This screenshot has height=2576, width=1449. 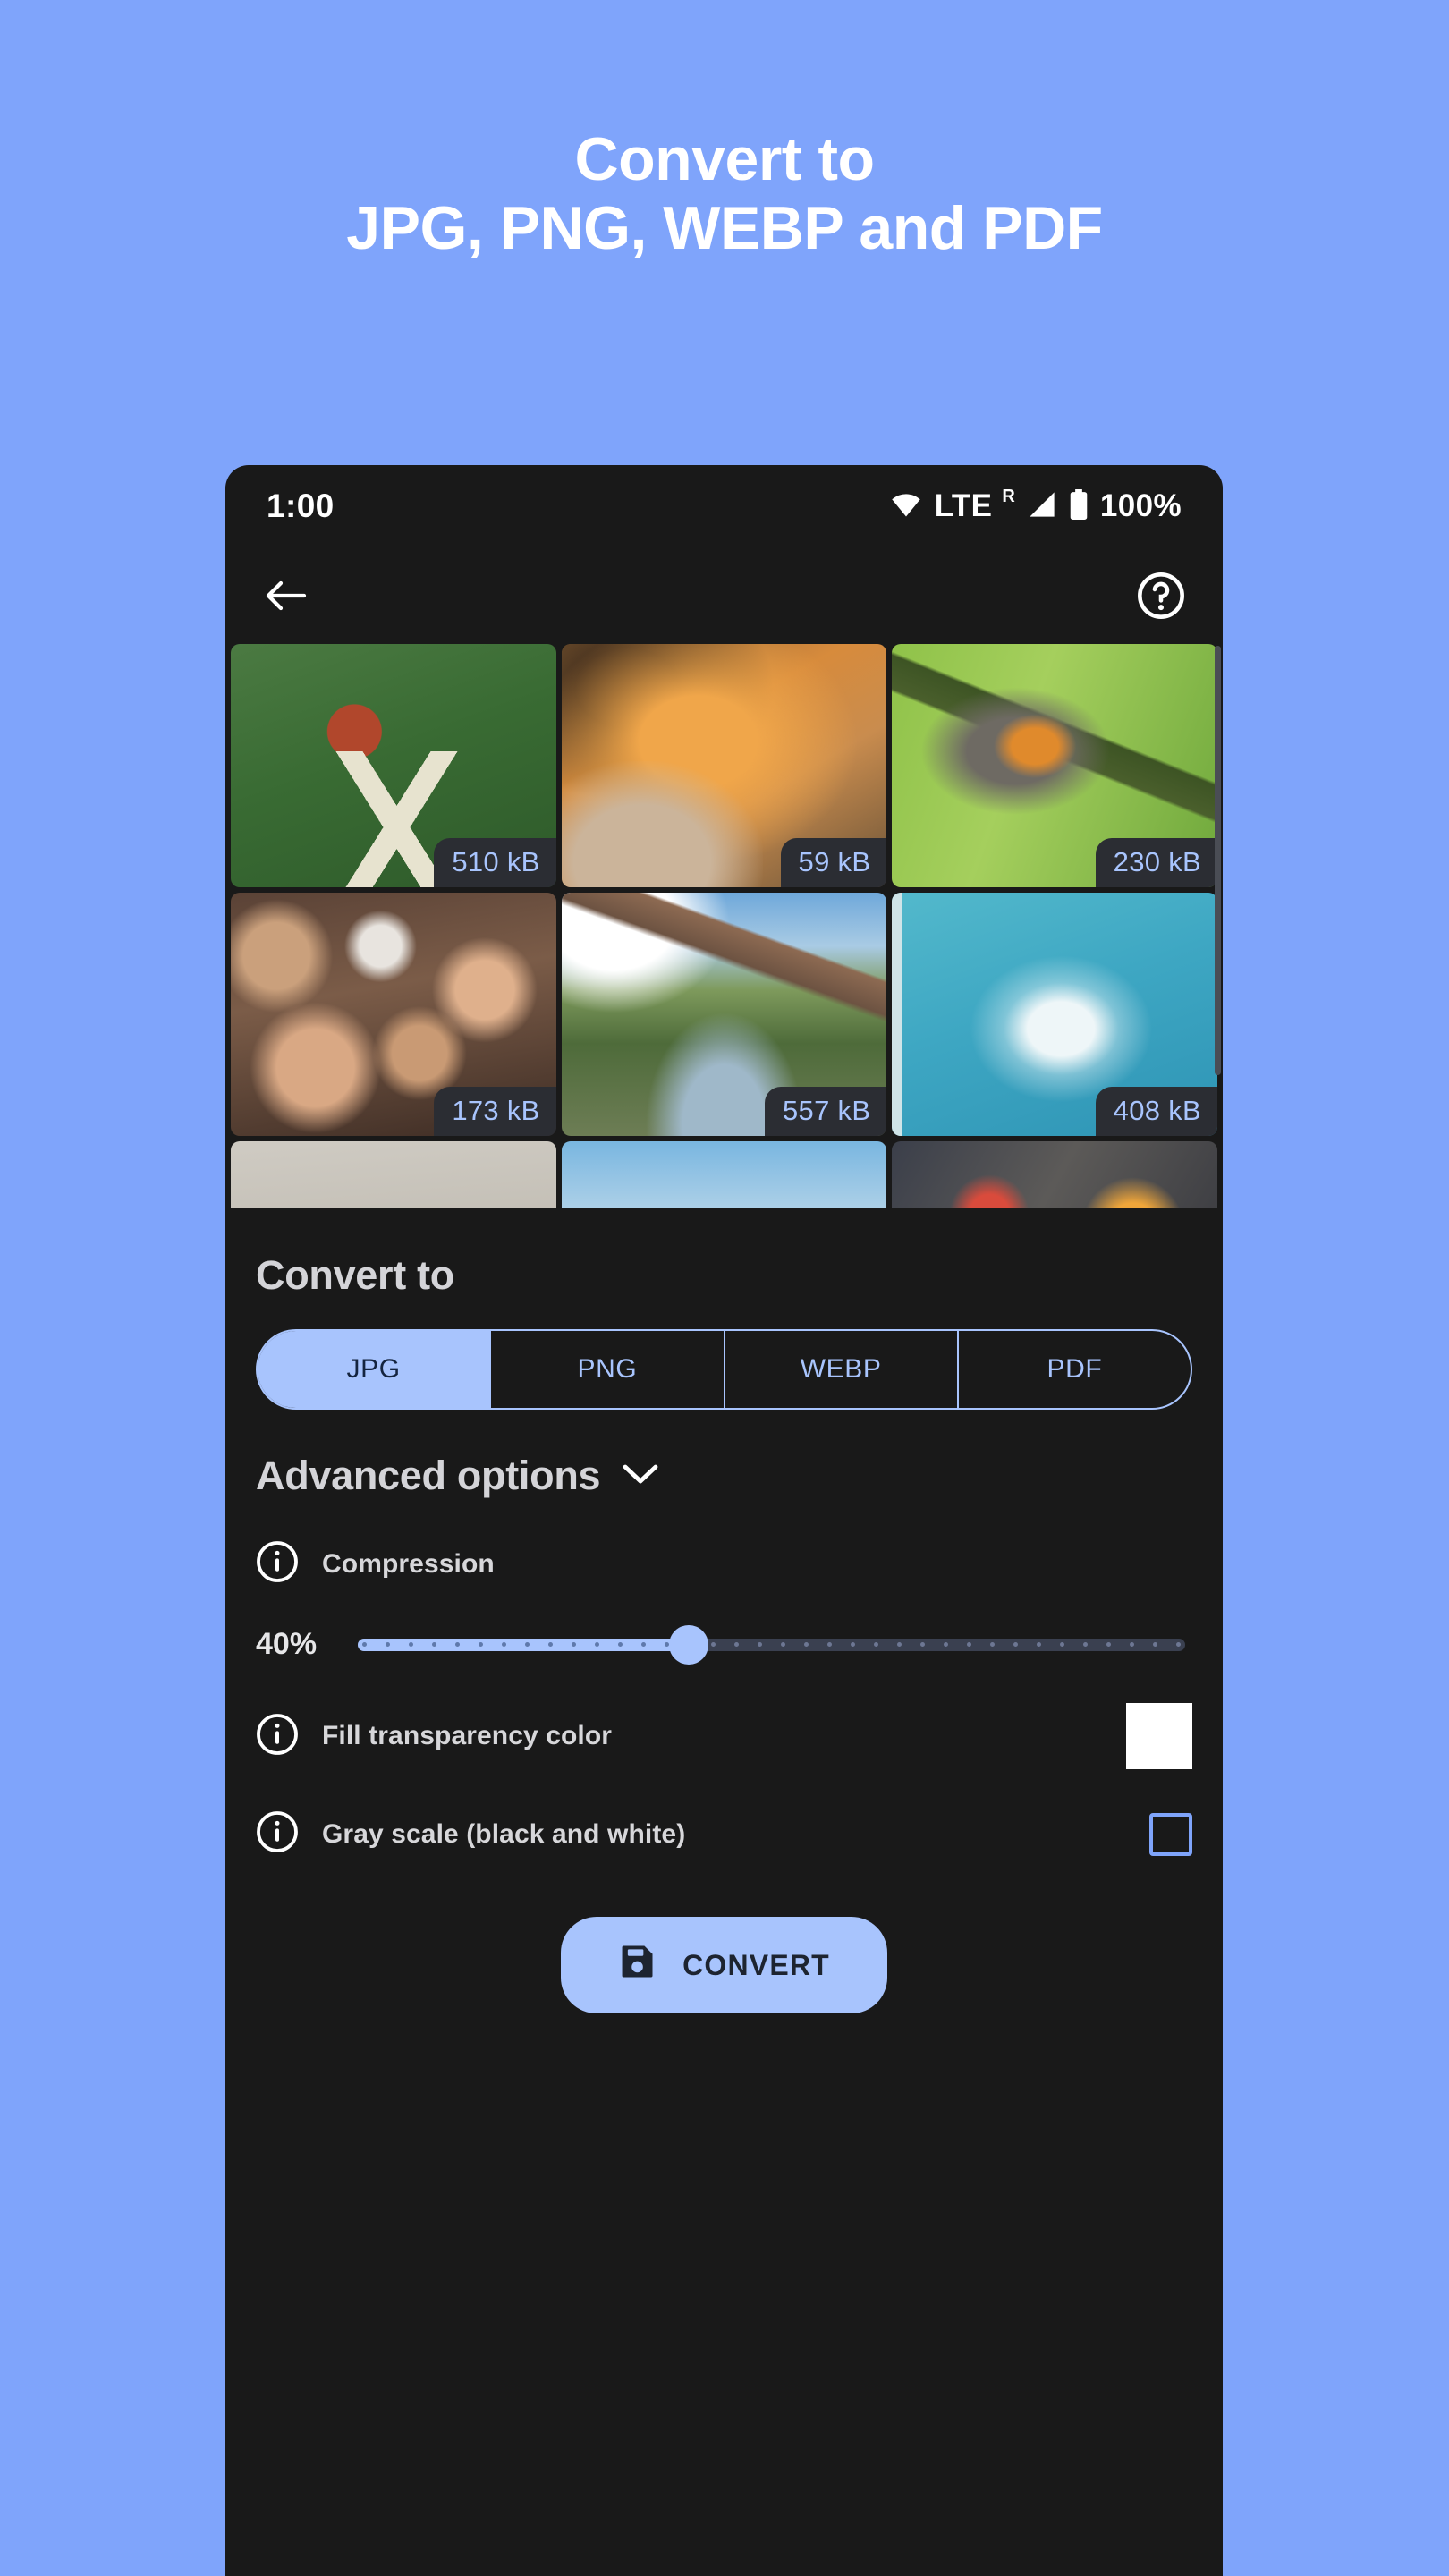 I want to click on gray-scale-label: Gray scale (black and white), so click(x=504, y=1833).